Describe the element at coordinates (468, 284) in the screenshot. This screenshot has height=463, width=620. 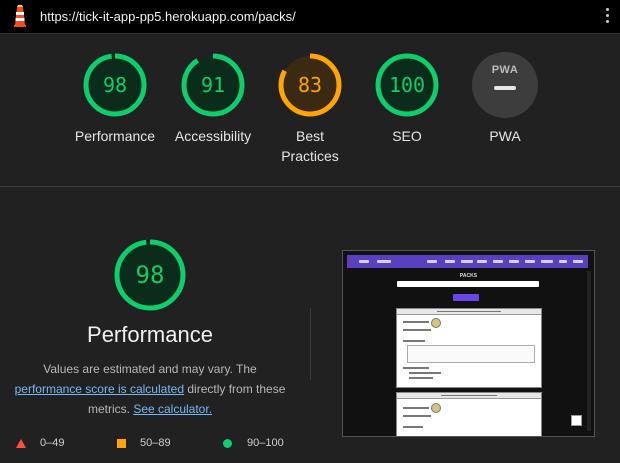
I see `thumb-search-bar` at that location.